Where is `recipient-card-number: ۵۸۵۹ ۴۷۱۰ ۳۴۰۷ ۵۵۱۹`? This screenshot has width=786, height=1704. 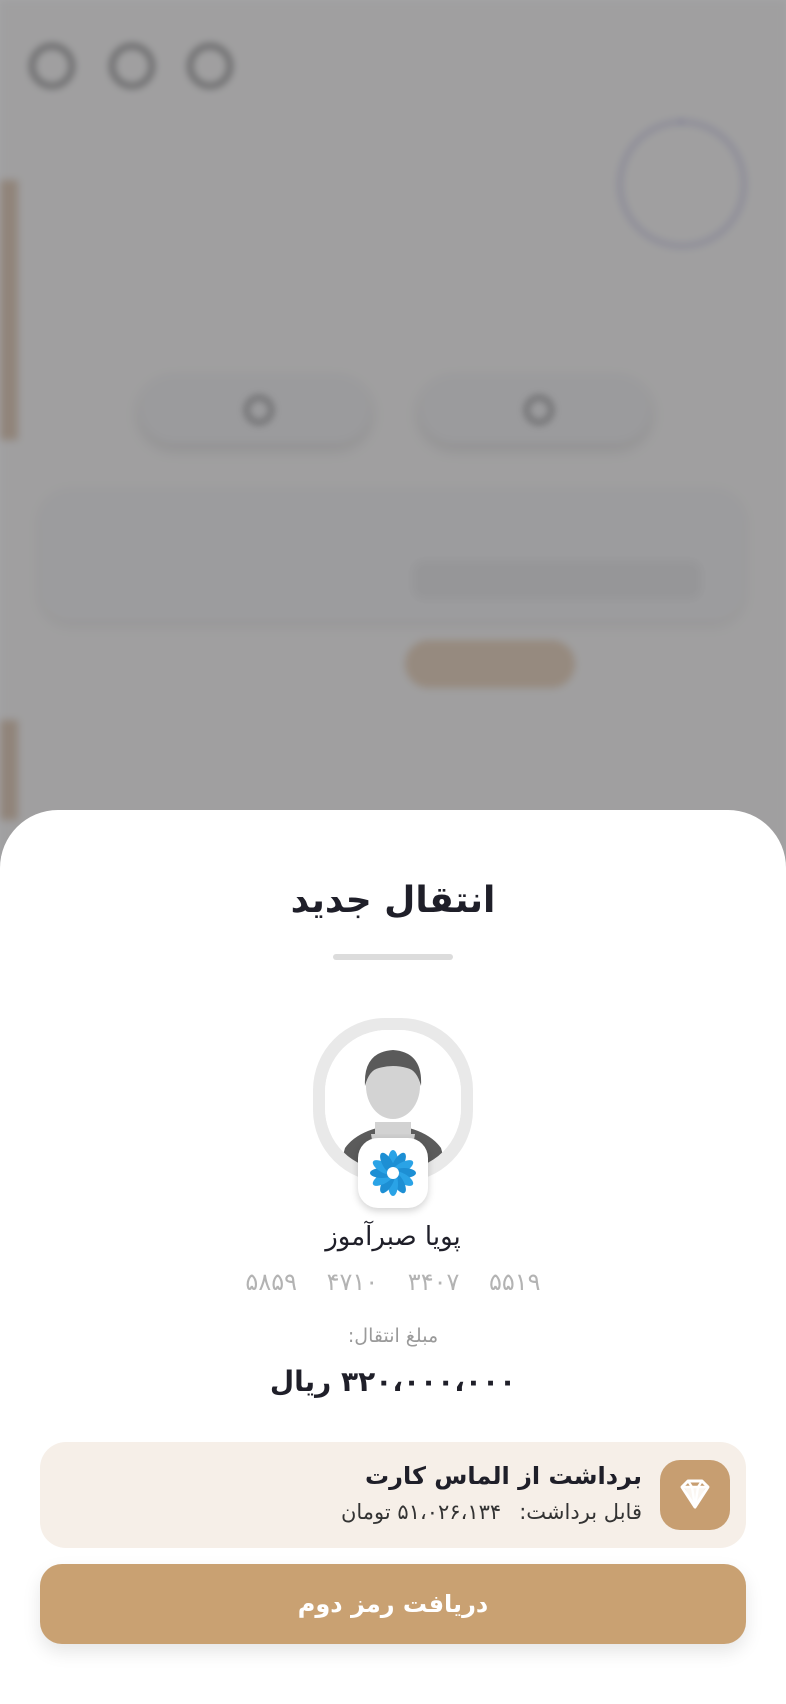
recipient-card-number: ۵۸۵۹ ۴۷۱۰ ۳۴۰۷ ۵۵۱۹ is located at coordinates (393, 1282).